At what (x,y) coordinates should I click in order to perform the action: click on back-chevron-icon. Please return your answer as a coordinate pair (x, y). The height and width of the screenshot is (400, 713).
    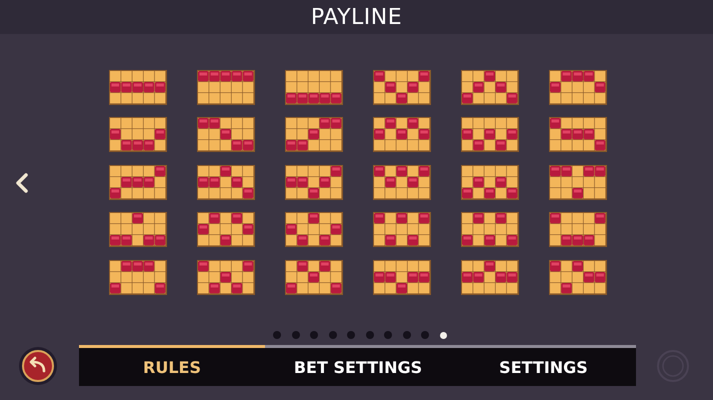
    Looking at the image, I should click on (22, 183).